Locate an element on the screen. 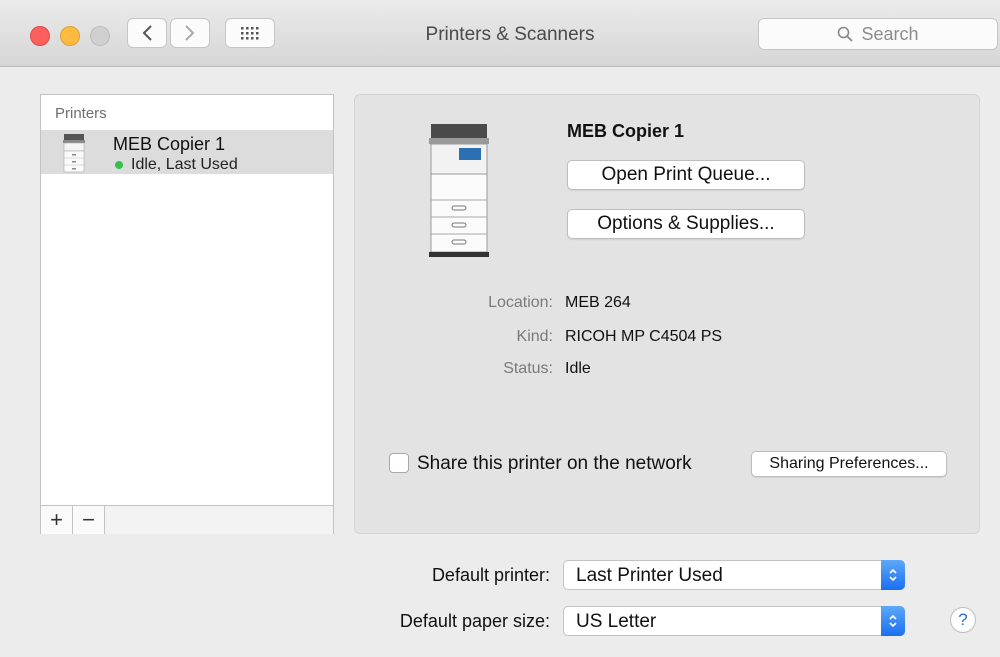 The width and height of the screenshot is (1000, 657). chevron-left-icon is located at coordinates (147, 33).